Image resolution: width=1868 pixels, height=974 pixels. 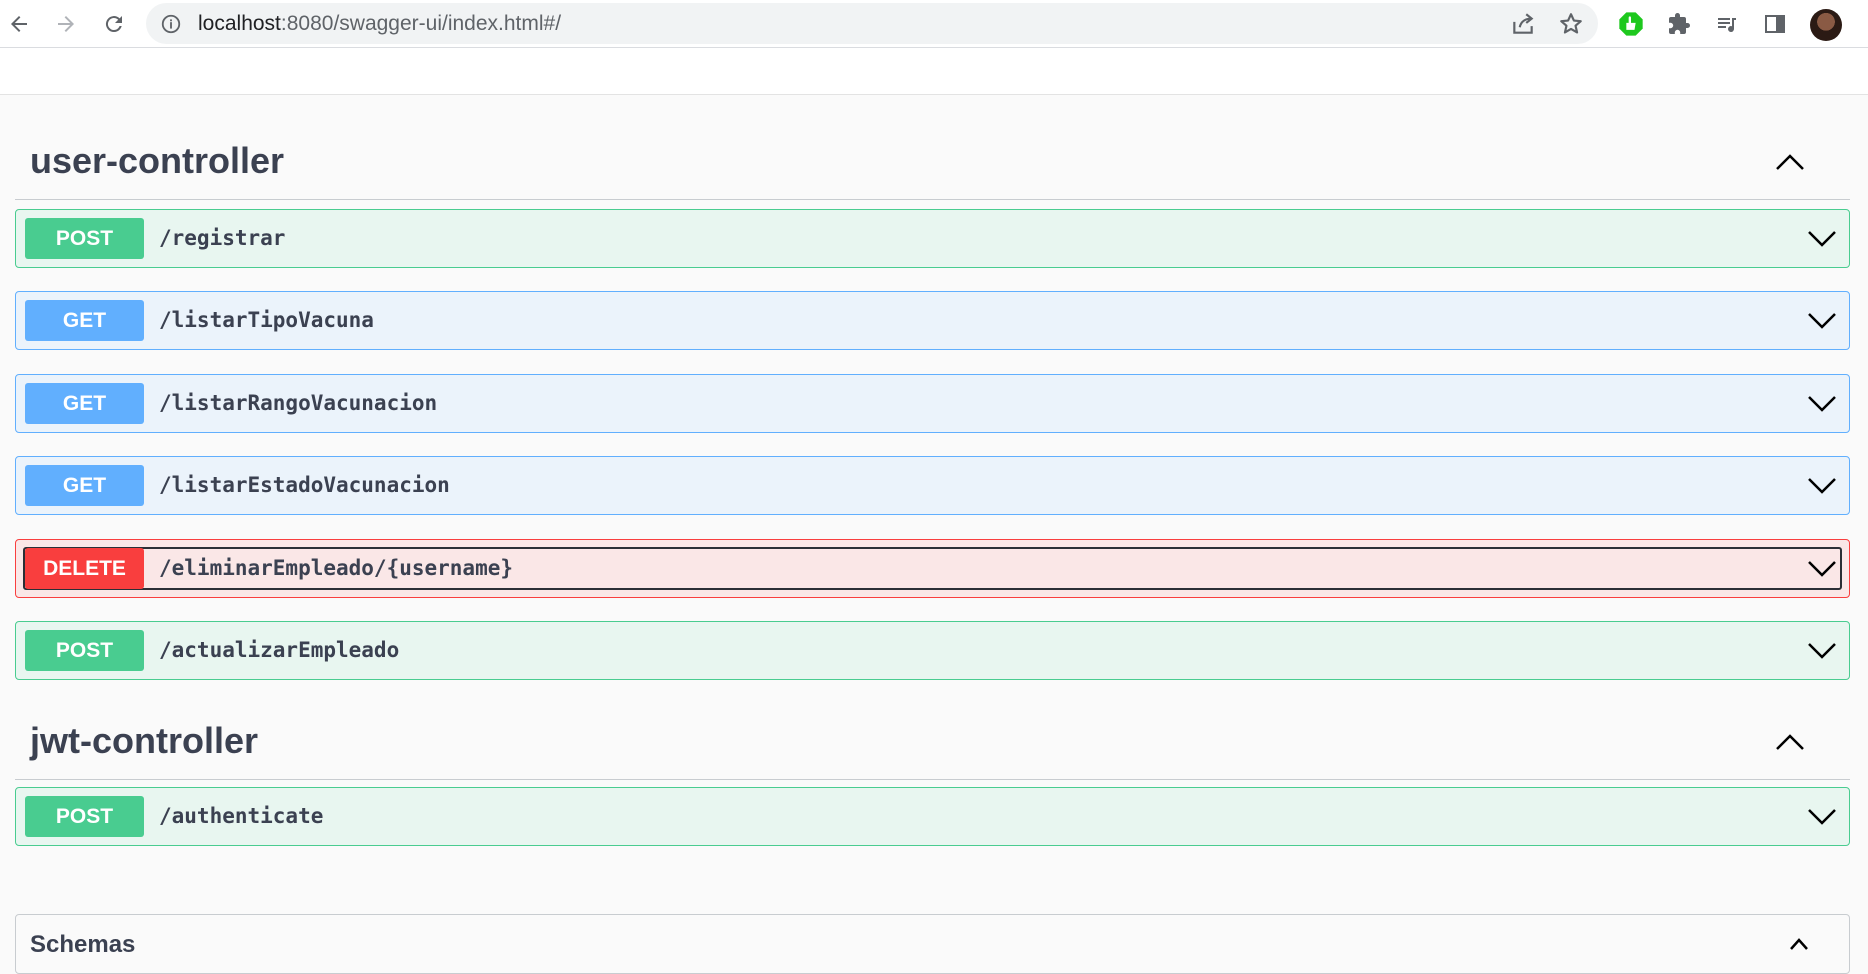 I want to click on tag-title: jwt-controller, so click(x=144, y=741).